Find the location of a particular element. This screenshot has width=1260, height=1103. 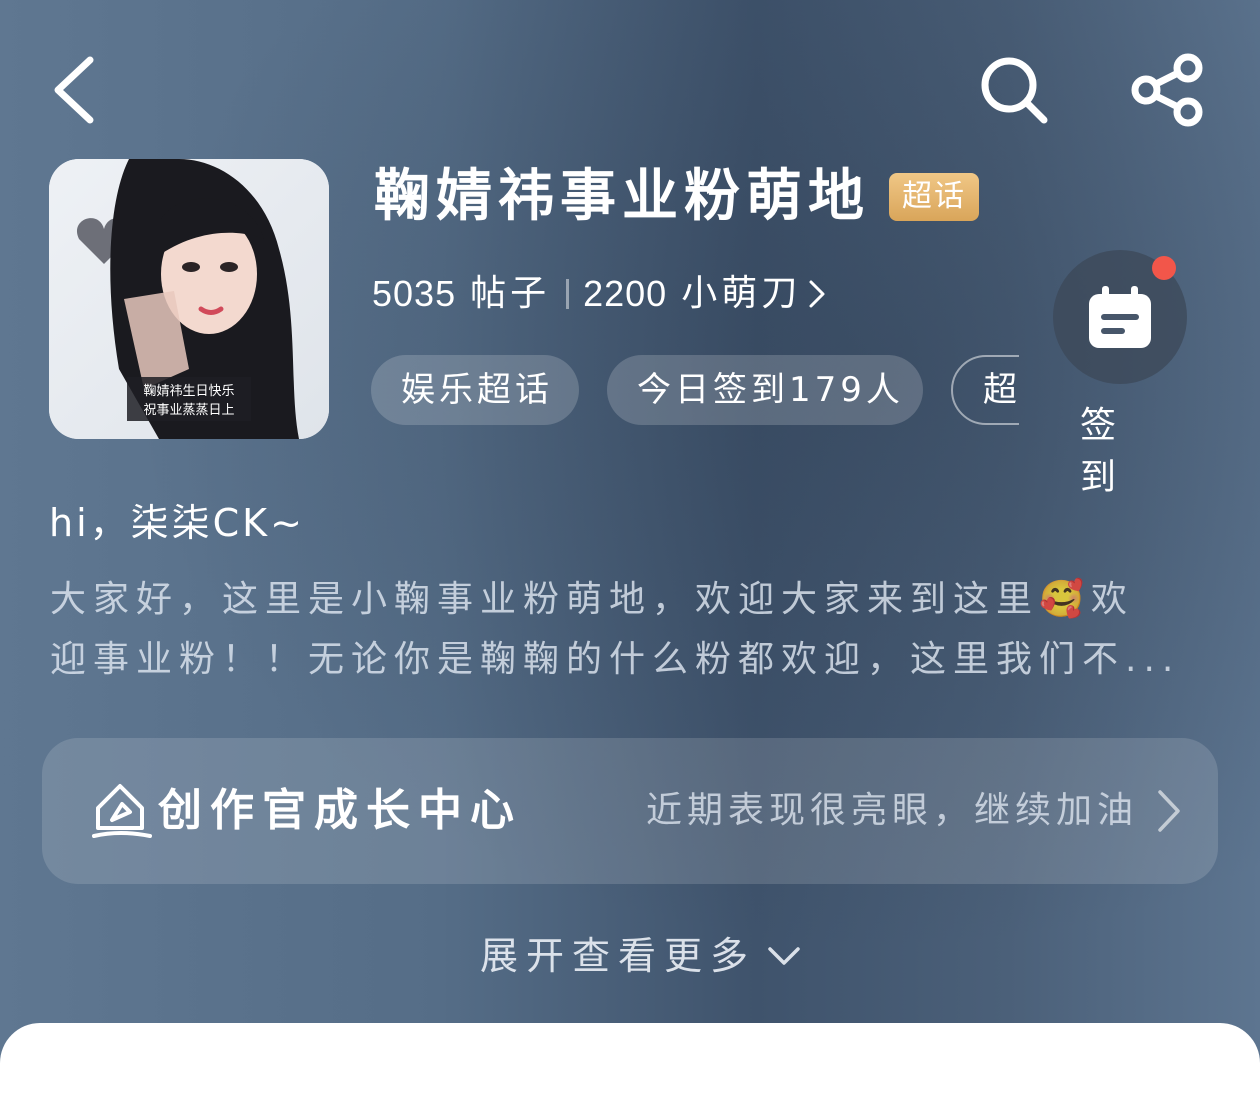

community-stats: 5035 帖子 2200 小萌刀 is located at coordinates (599, 294).